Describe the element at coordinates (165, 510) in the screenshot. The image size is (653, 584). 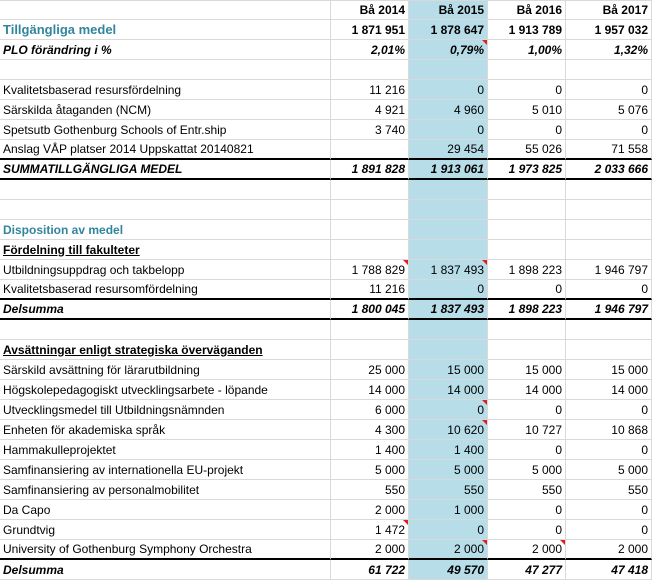
I see `row-label-da-capo: Da Capo` at that location.